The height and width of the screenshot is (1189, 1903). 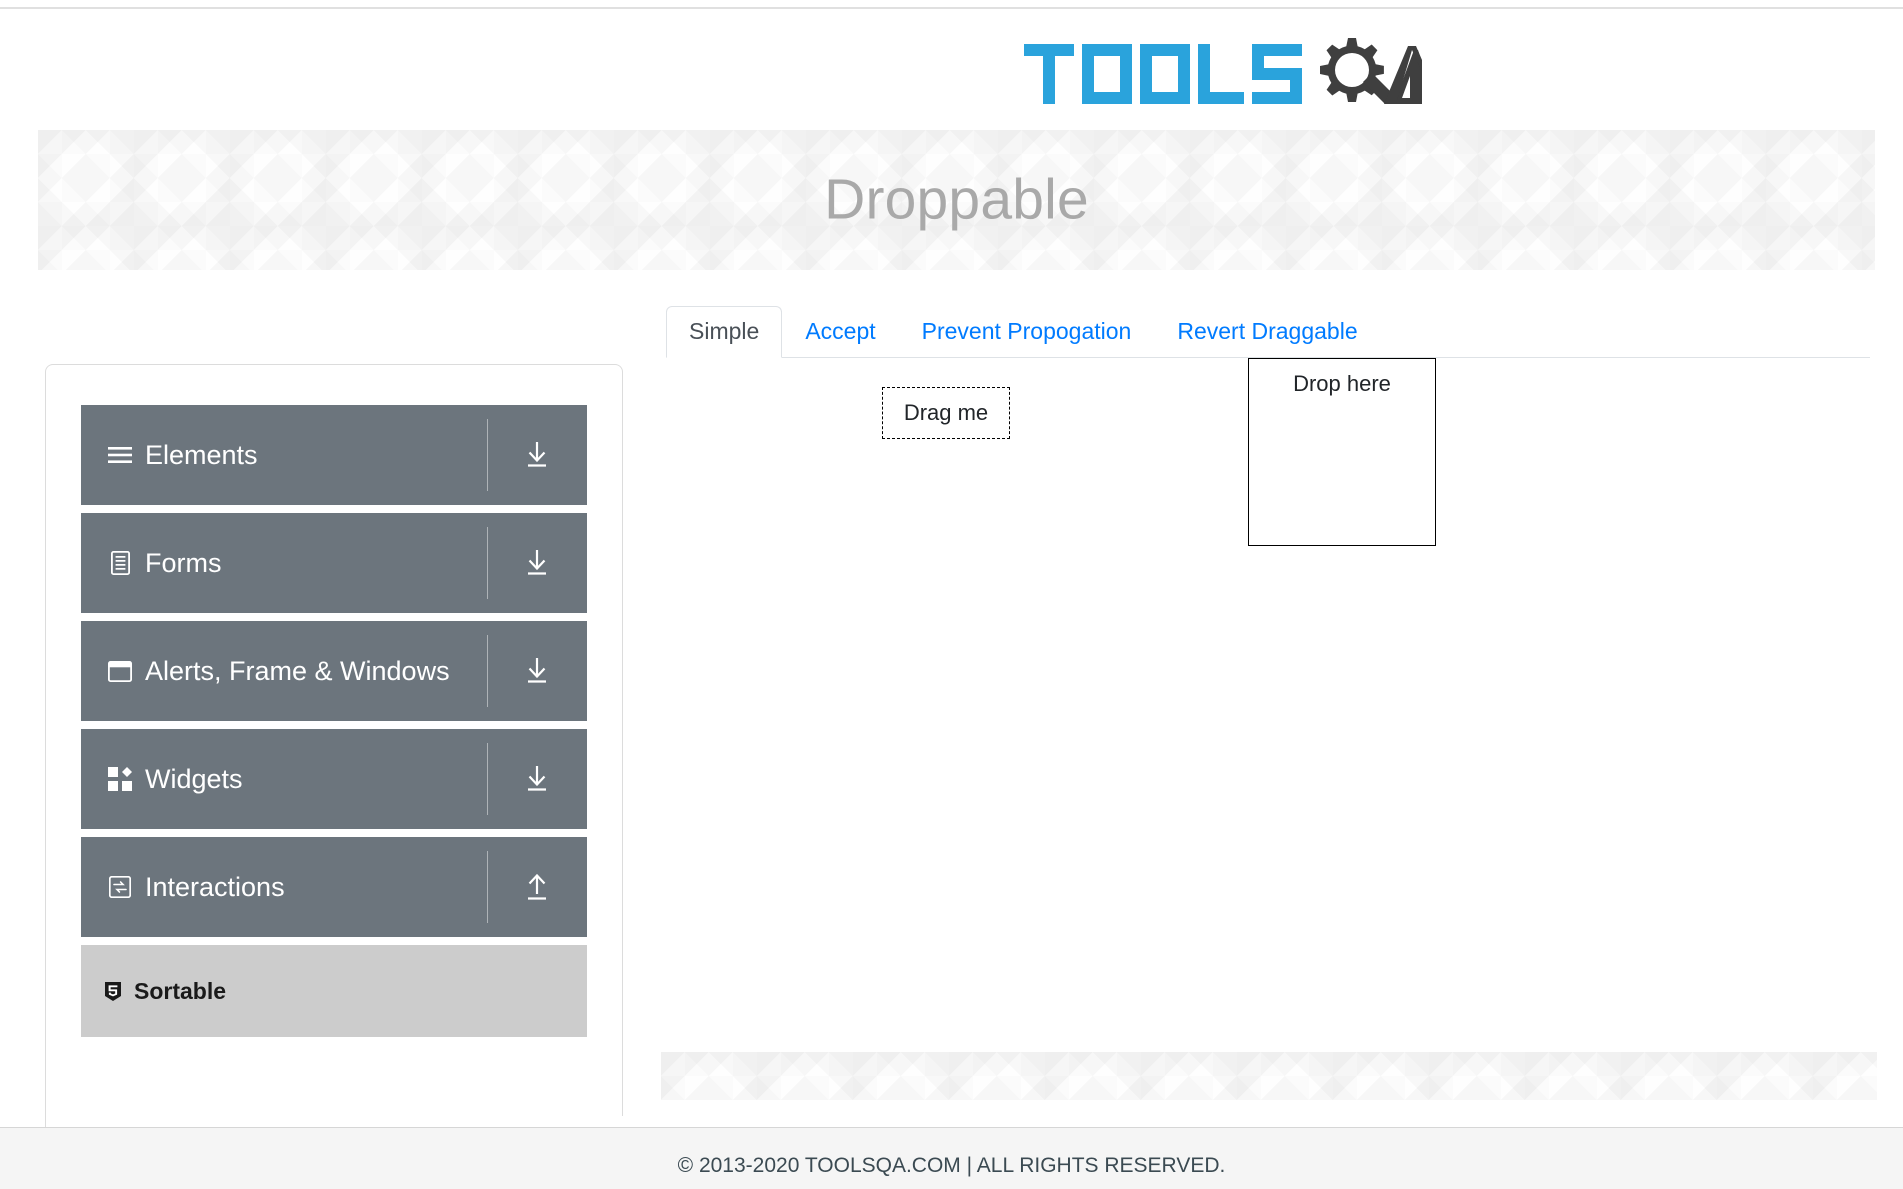 I want to click on sidebar-group-elements-label-wrap: Elements, so click(x=169, y=455).